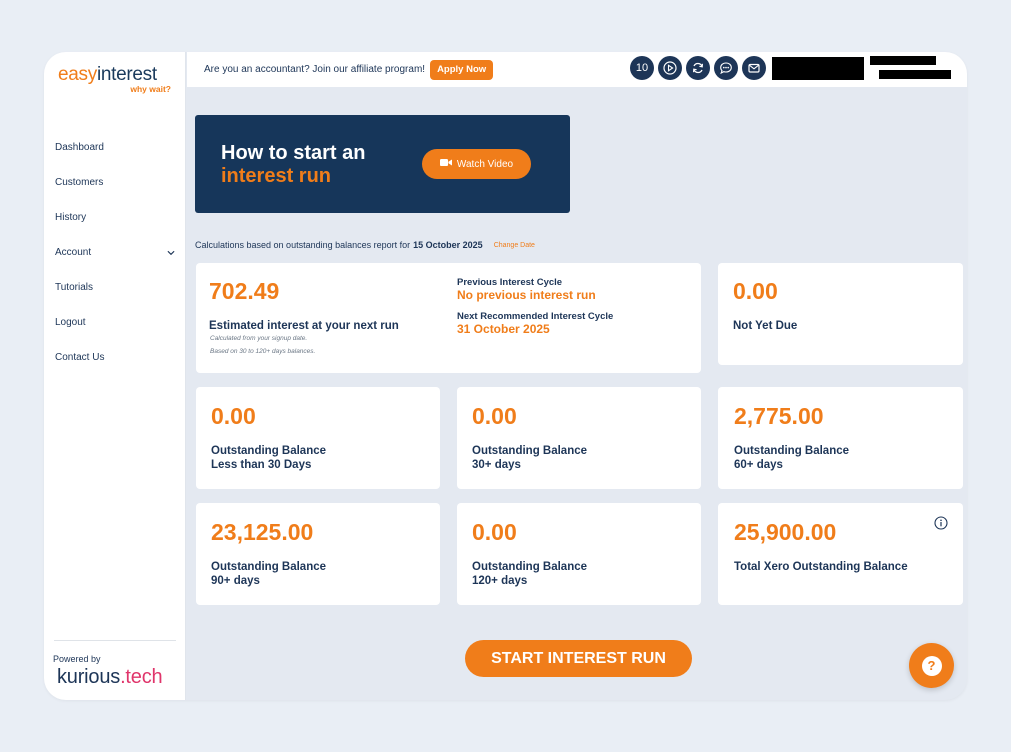 Image resolution: width=1011 pixels, height=752 pixels. Describe the element at coordinates (293, 153) in the screenshot. I see `banner-title-line1: How to start an` at that location.